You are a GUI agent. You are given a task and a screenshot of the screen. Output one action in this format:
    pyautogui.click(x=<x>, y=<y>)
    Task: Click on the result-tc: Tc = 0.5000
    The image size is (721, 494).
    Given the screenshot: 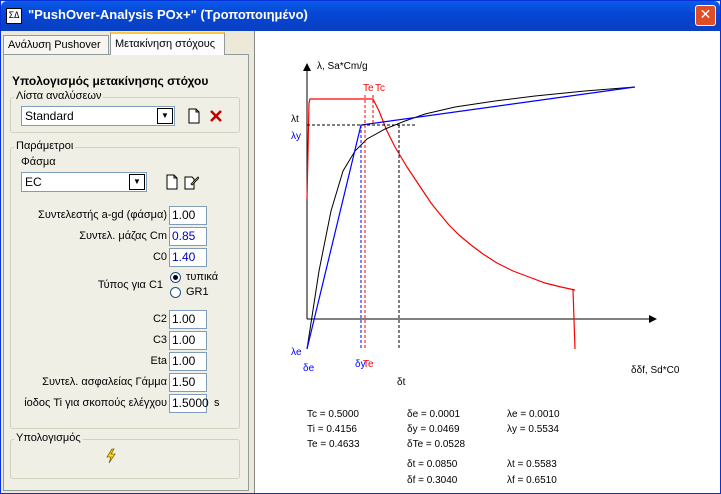 What is the action you would take?
    pyautogui.click(x=333, y=414)
    